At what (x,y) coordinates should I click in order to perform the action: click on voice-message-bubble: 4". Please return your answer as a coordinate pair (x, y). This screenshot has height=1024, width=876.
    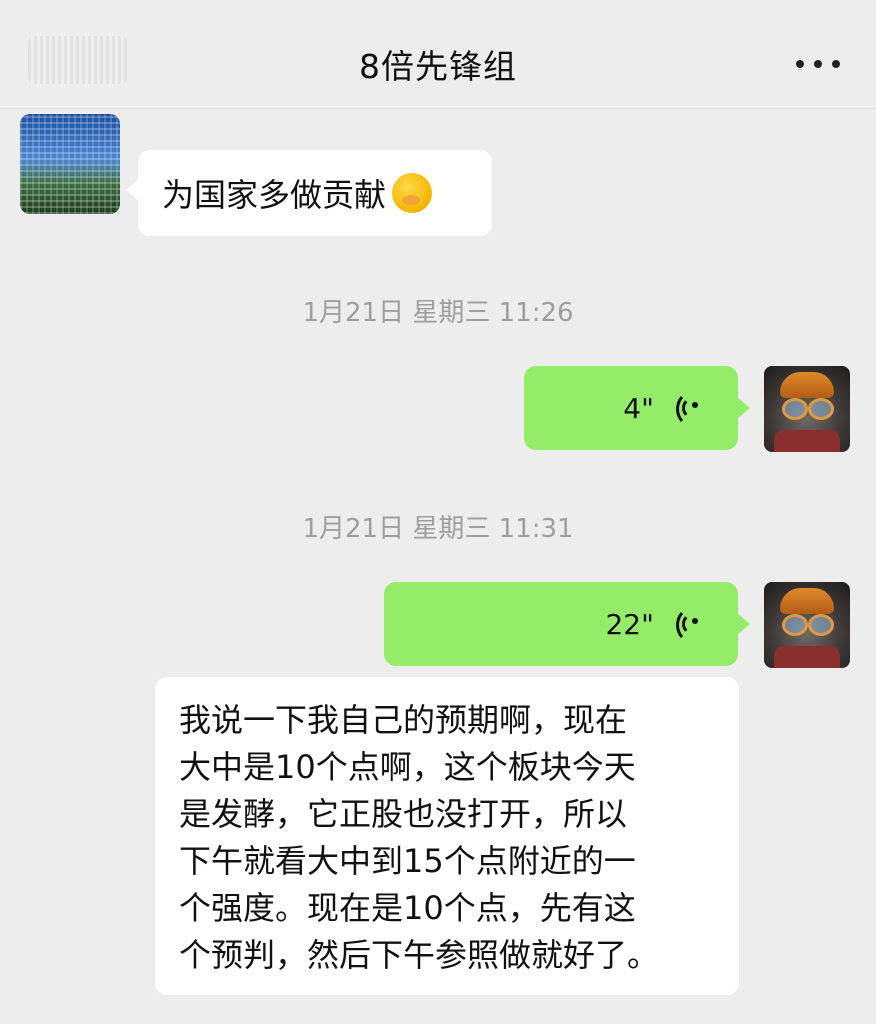
    Looking at the image, I should click on (637, 408).